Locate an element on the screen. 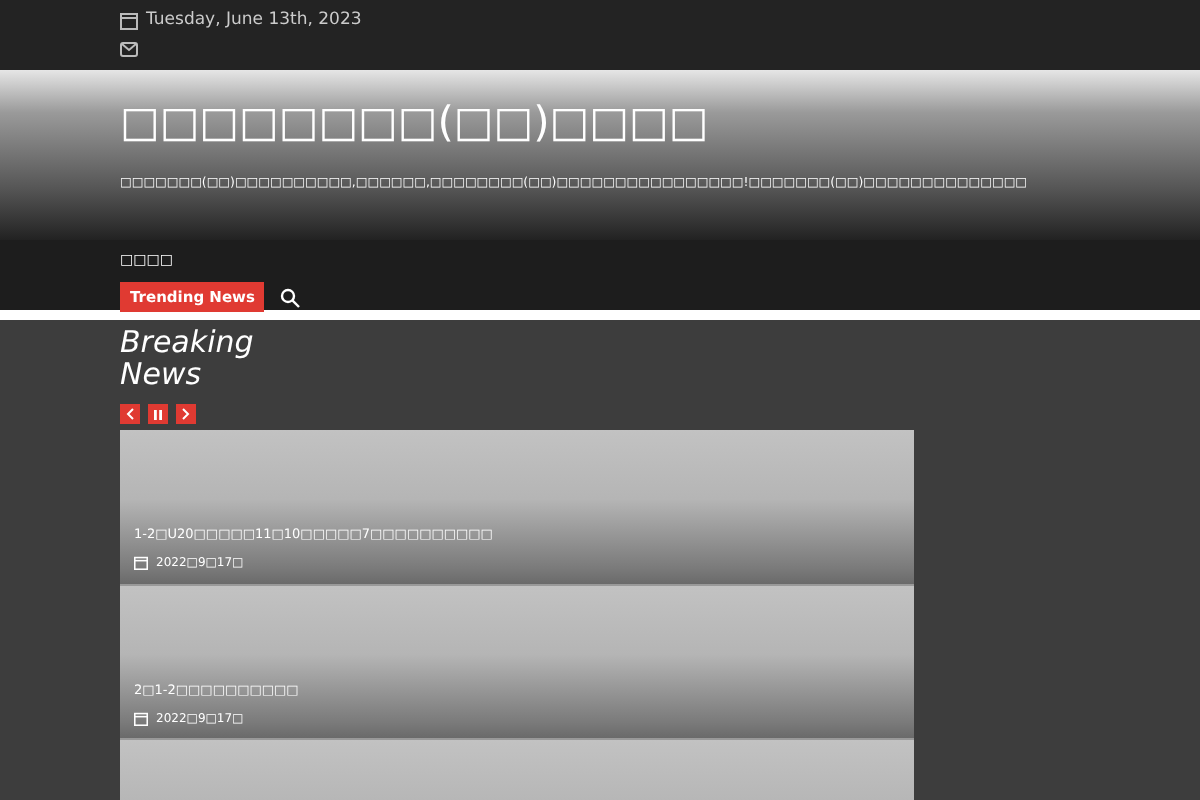 The height and width of the screenshot is (800, 1200). pause-button is located at coordinates (158, 414).